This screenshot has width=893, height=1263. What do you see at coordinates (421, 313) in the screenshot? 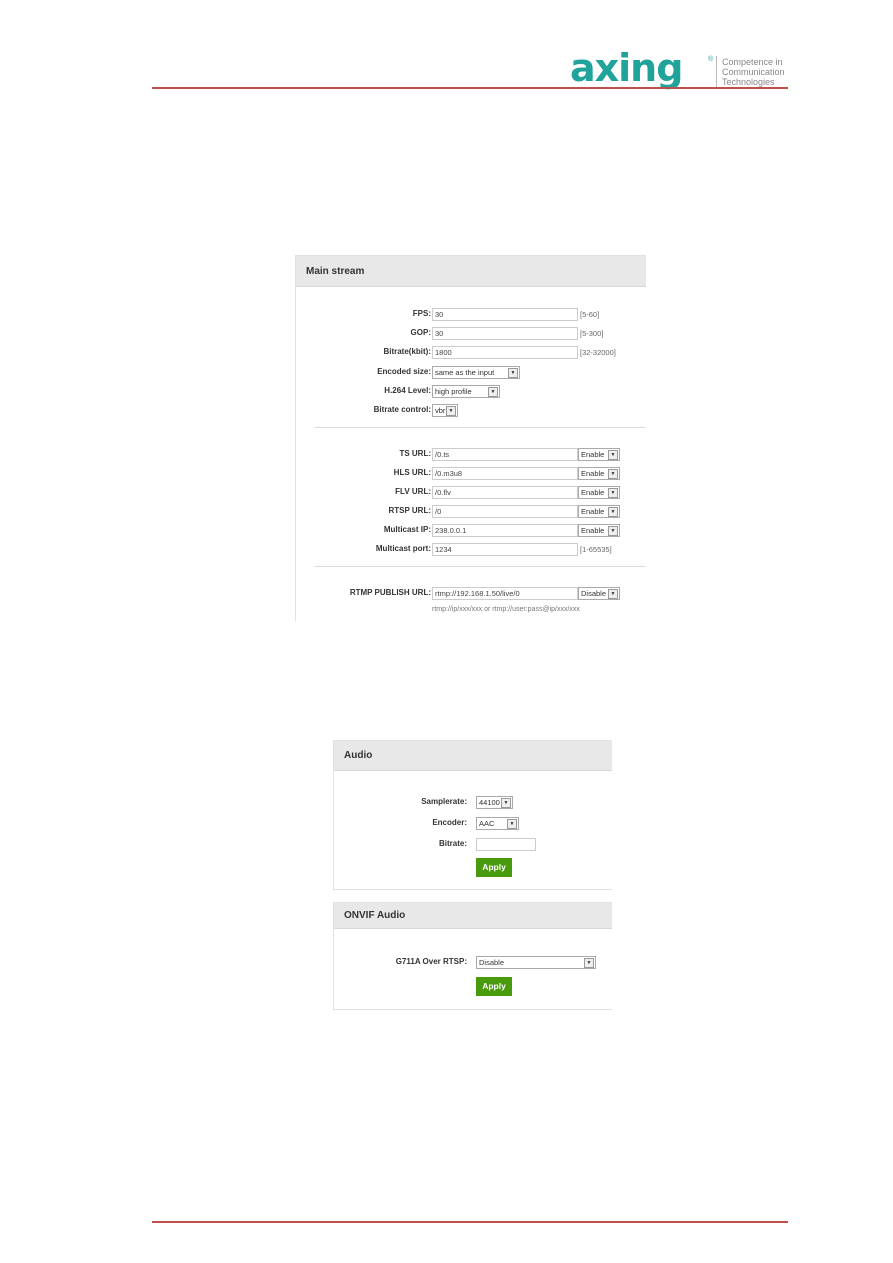
I see `field-label: FPS:` at bounding box center [421, 313].